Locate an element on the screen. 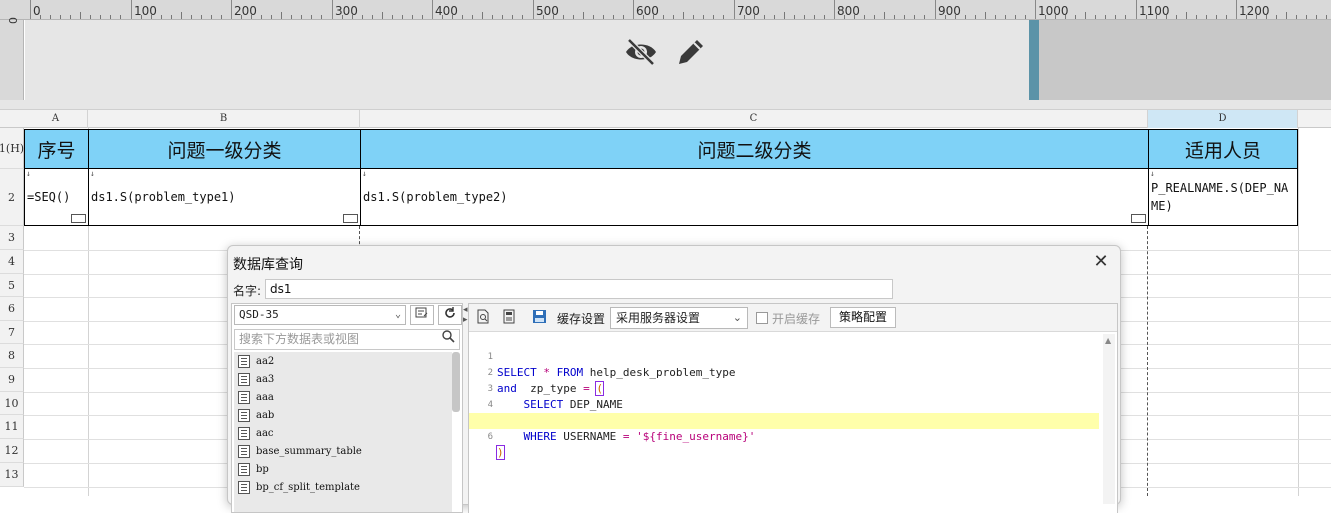 The width and height of the screenshot is (1331, 513). table-list-item: bp is located at coordinates (343, 469).